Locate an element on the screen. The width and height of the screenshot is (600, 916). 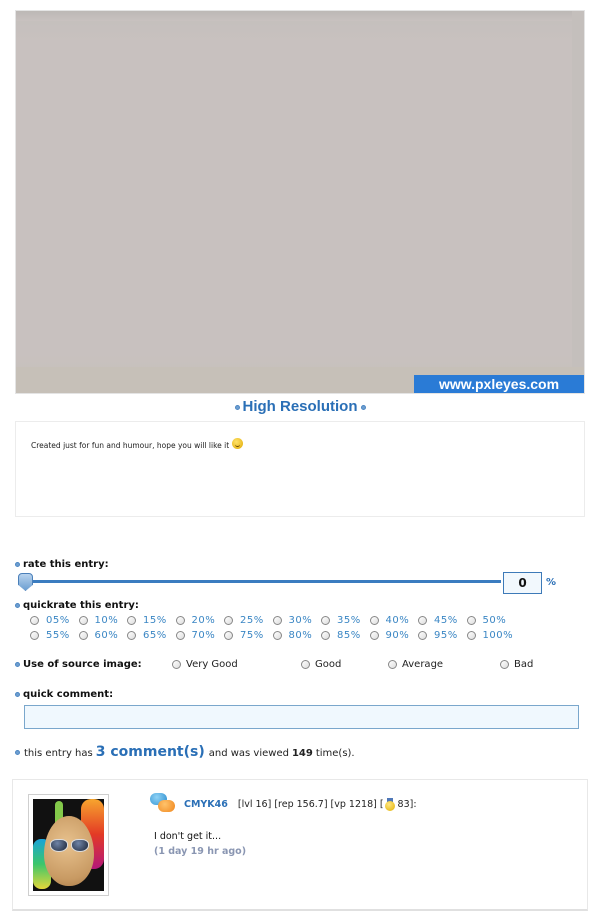
avatar-egg-face is located at coordinates (69, 851).